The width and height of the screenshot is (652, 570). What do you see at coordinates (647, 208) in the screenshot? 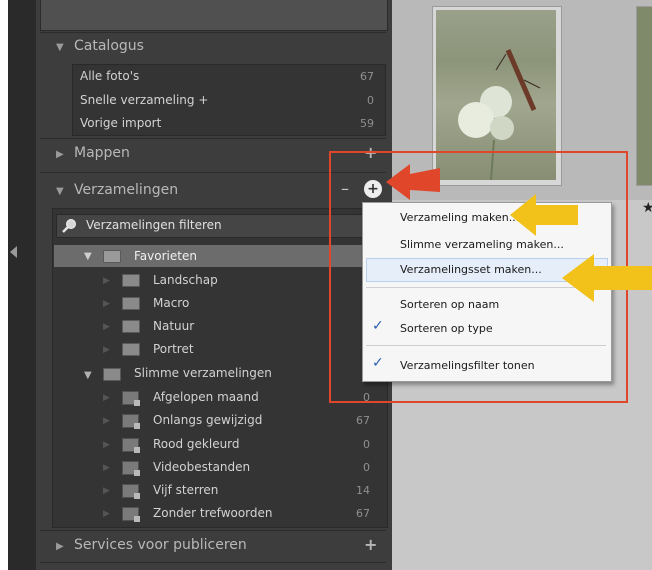
I see `star-rating: ★` at bounding box center [647, 208].